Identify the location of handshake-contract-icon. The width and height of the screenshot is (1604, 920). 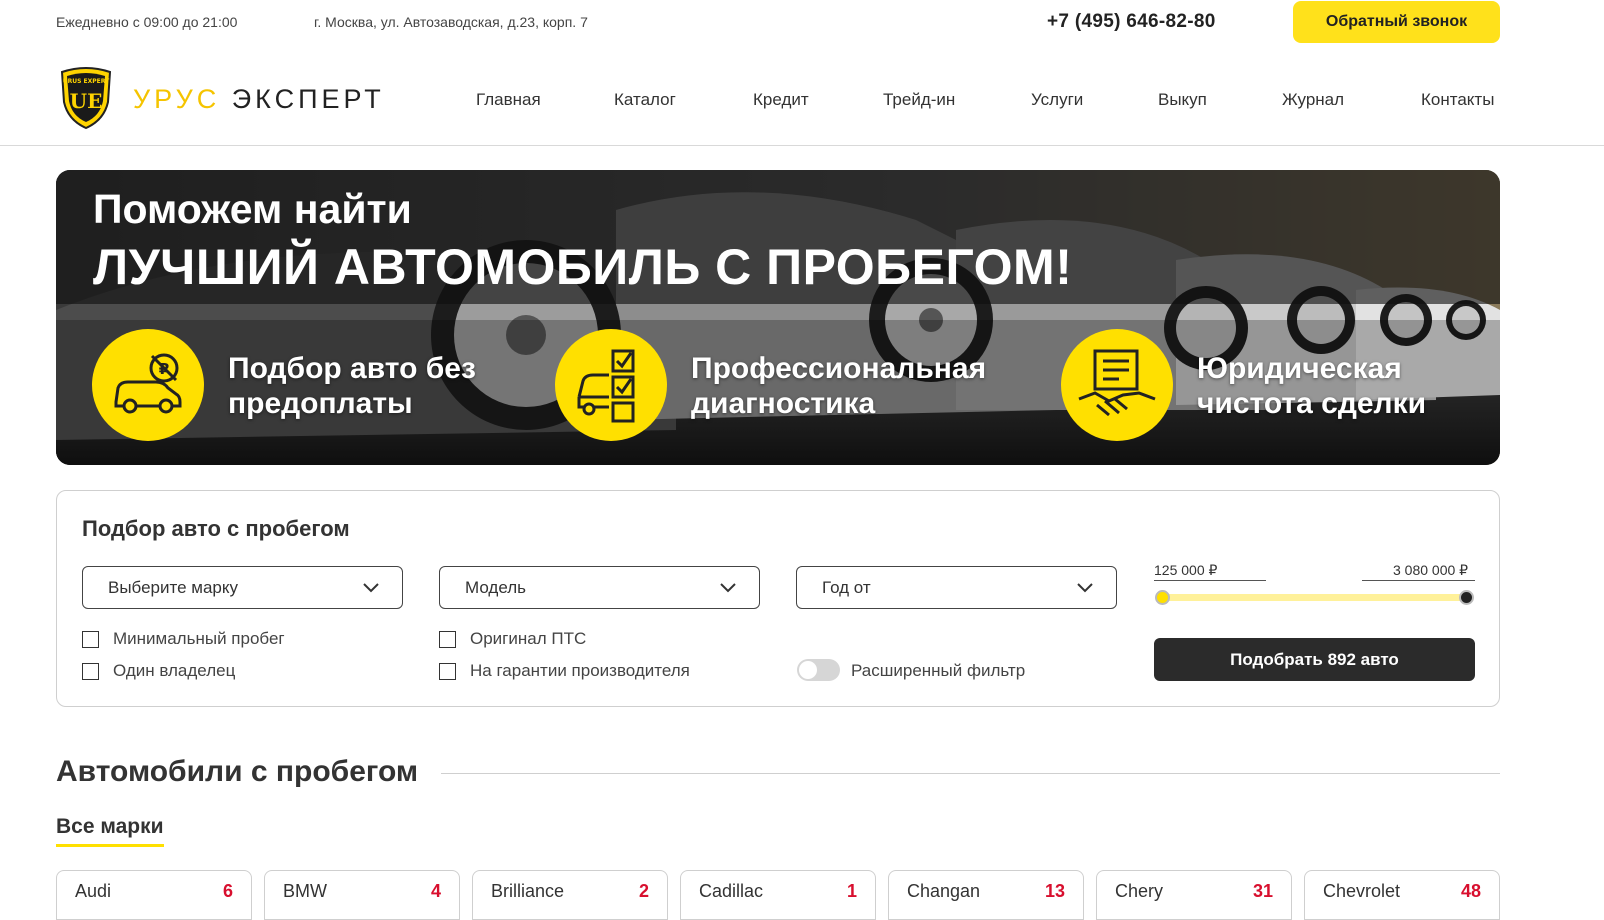
(1117, 385).